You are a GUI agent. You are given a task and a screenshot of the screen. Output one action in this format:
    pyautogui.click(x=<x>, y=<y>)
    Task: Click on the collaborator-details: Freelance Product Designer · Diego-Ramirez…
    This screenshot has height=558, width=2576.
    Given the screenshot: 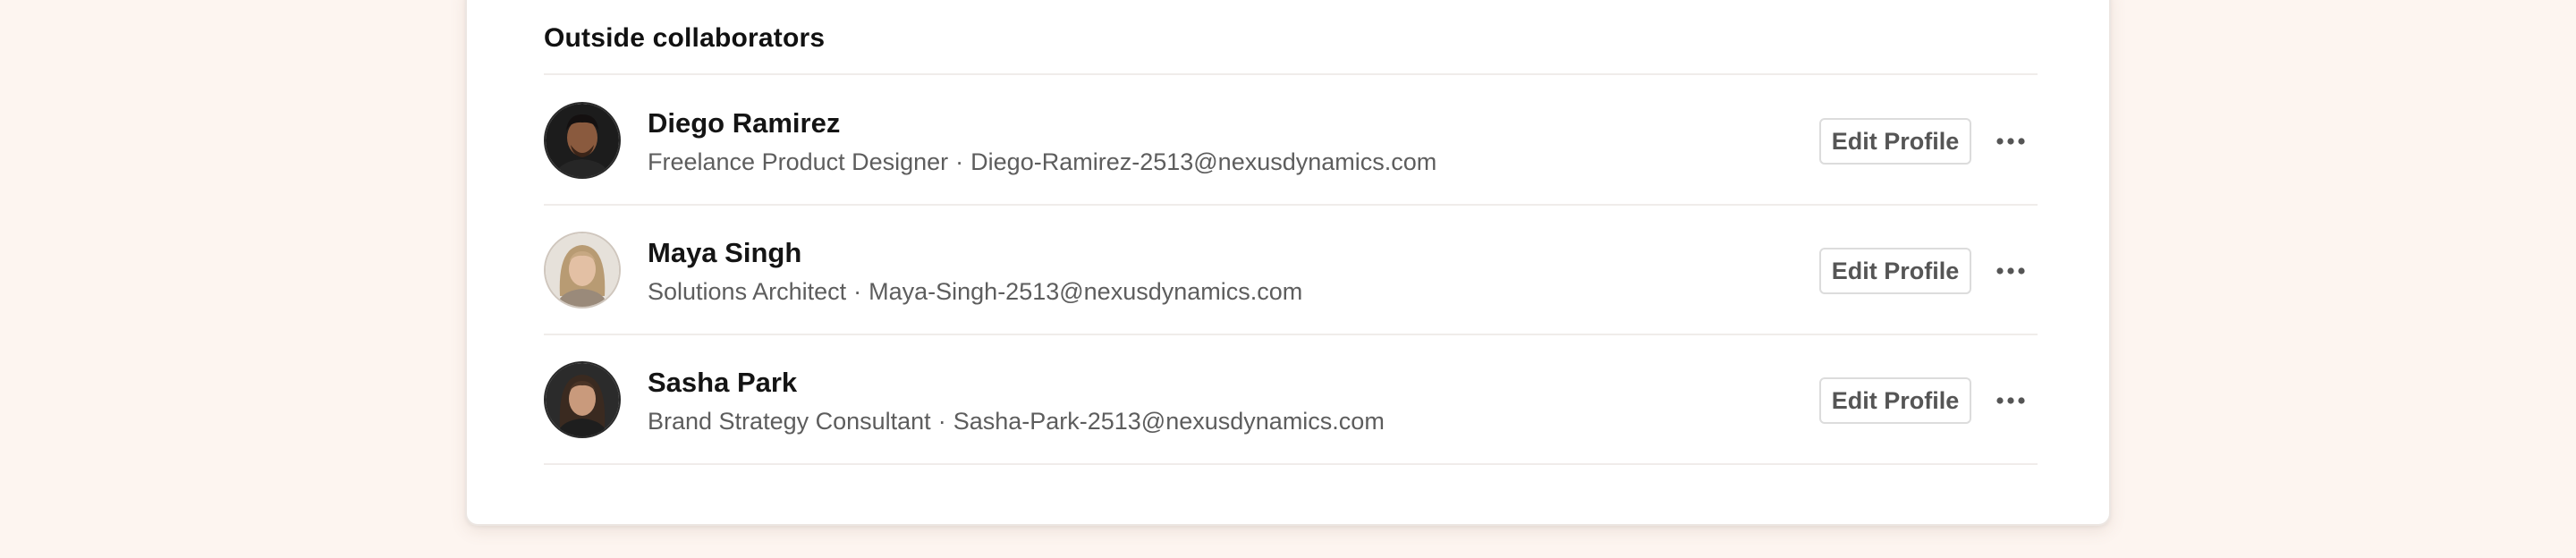 What is the action you would take?
    pyautogui.click(x=1042, y=162)
    